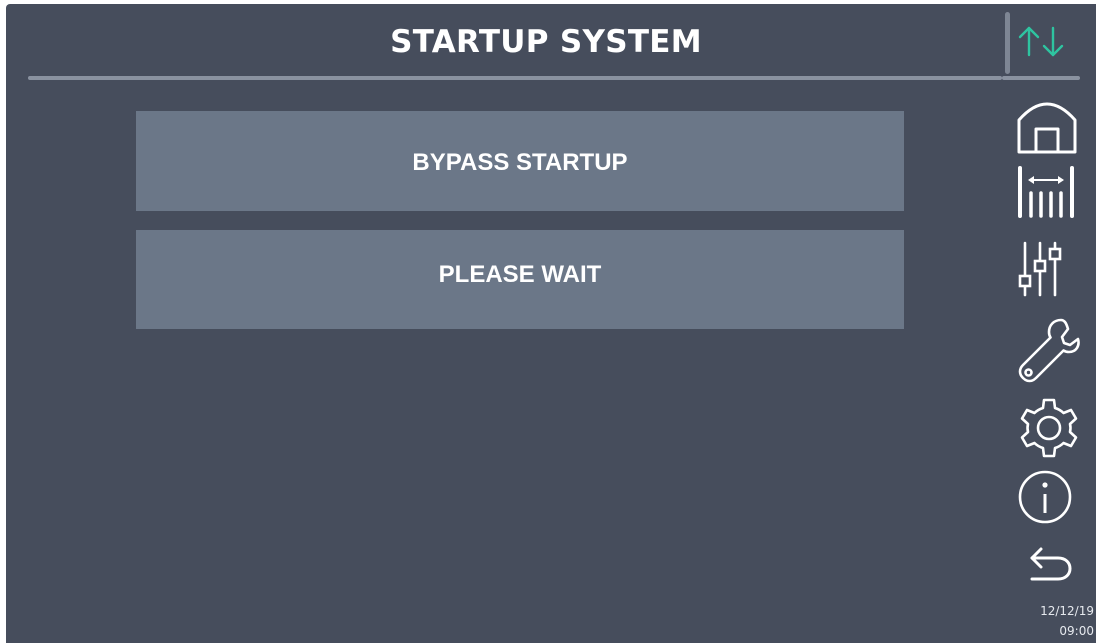  Describe the element at coordinates (1043, 42) in the screenshot. I see `arrows-up-down-icon` at that location.